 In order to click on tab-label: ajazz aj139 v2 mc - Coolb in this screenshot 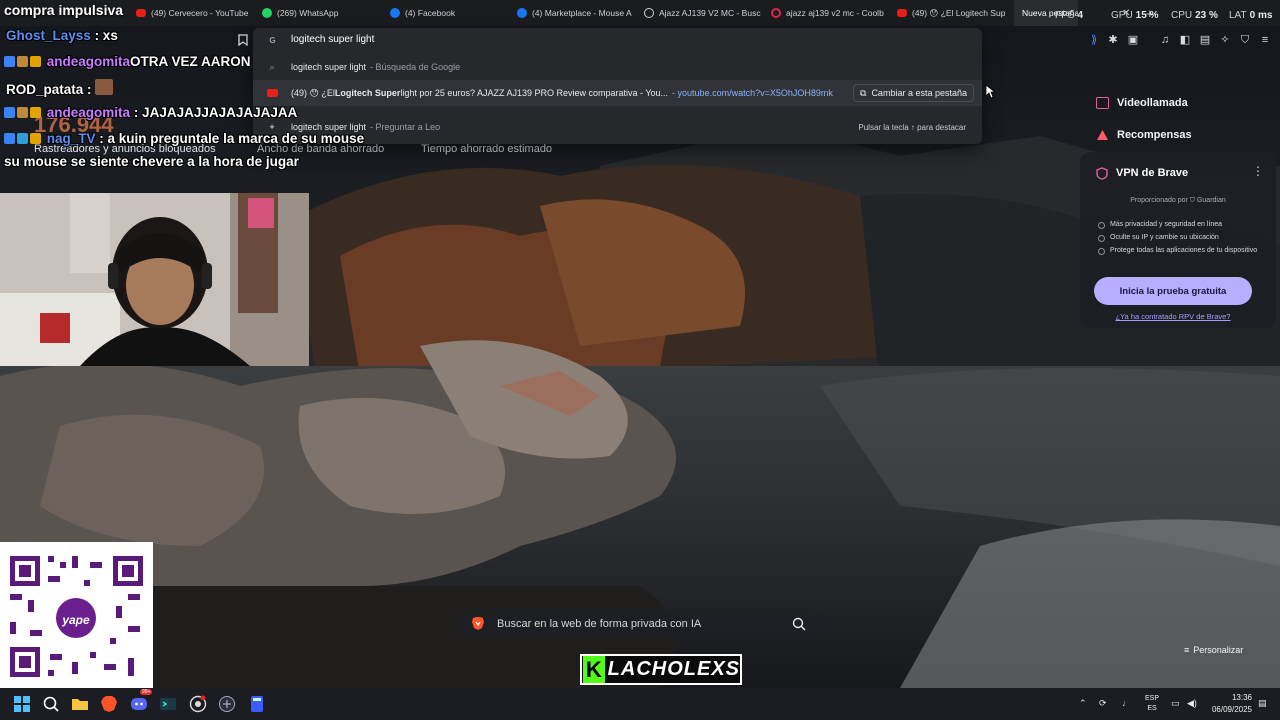, I will do `click(835, 13)`.